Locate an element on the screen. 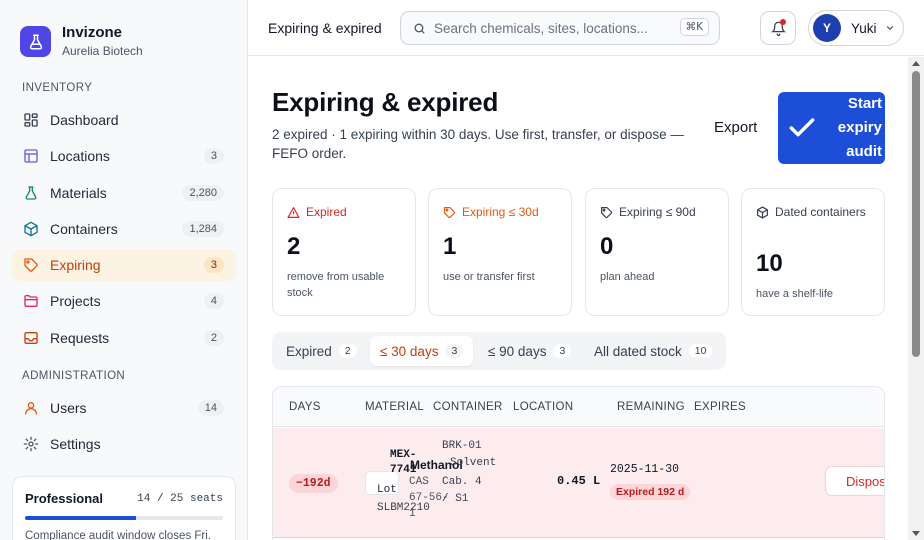 The width and height of the screenshot is (924, 540). sidebar-item-projects: Projects 4 is located at coordinates (124, 301).